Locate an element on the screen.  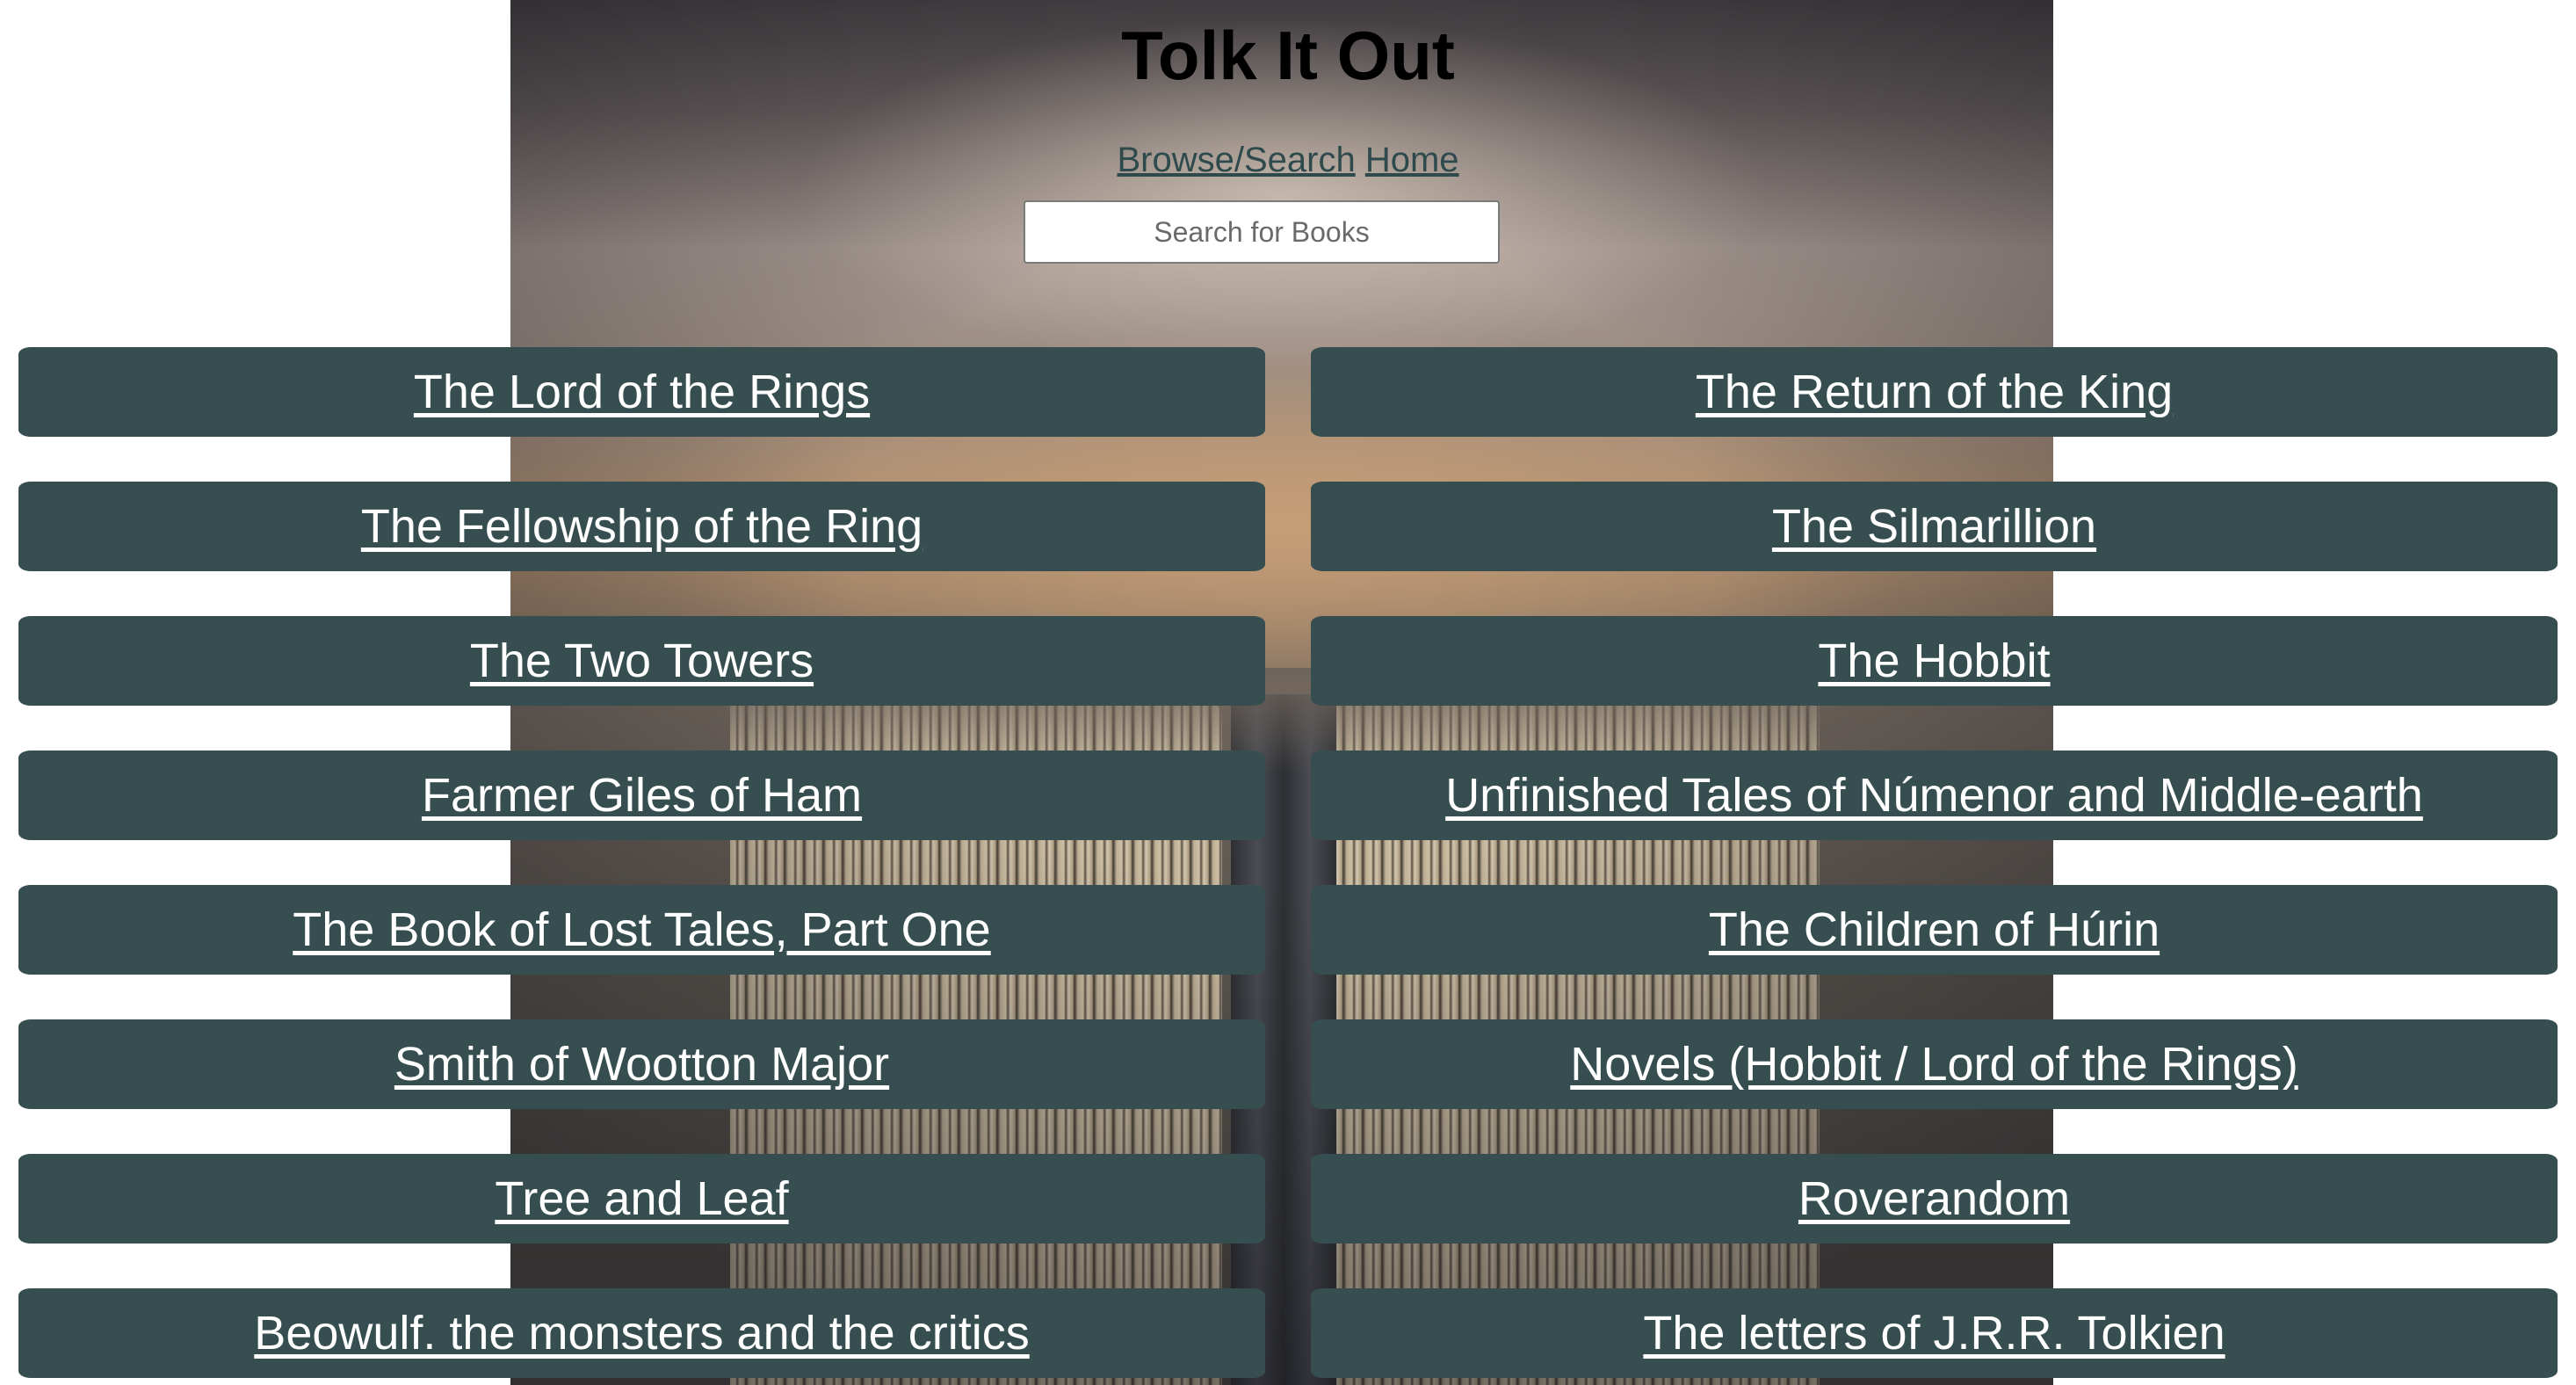
book-link: The Fellowship of the Ring is located at coordinates (641, 526).